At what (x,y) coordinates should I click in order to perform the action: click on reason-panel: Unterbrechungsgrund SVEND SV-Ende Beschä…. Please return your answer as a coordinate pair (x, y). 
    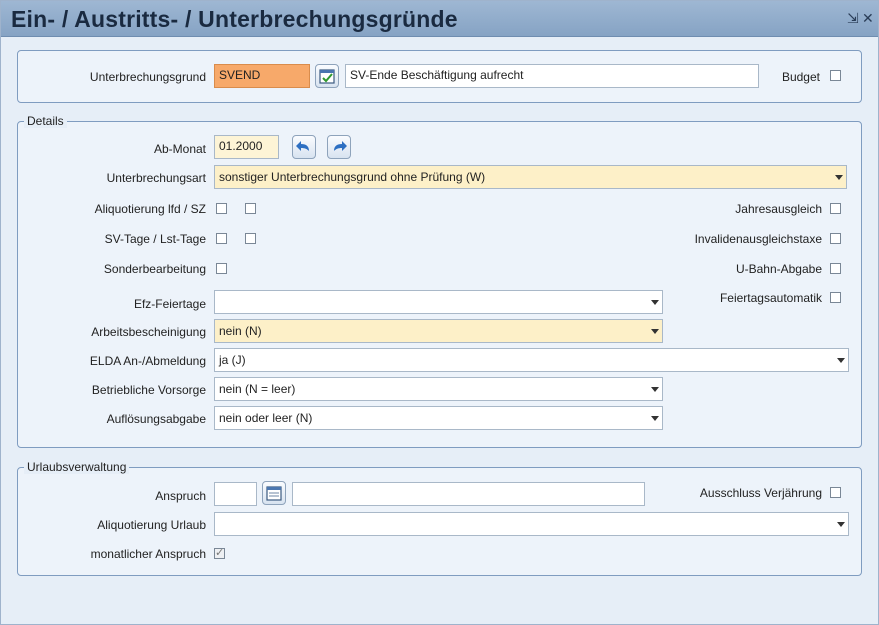
    Looking at the image, I should click on (439, 76).